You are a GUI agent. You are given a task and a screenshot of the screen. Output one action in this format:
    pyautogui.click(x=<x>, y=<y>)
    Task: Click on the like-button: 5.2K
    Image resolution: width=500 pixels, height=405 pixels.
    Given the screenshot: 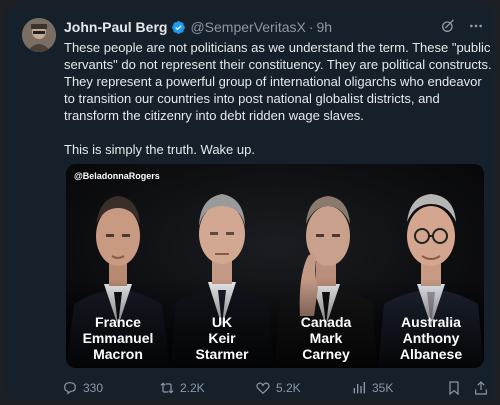 What is the action you would take?
    pyautogui.click(x=278, y=388)
    